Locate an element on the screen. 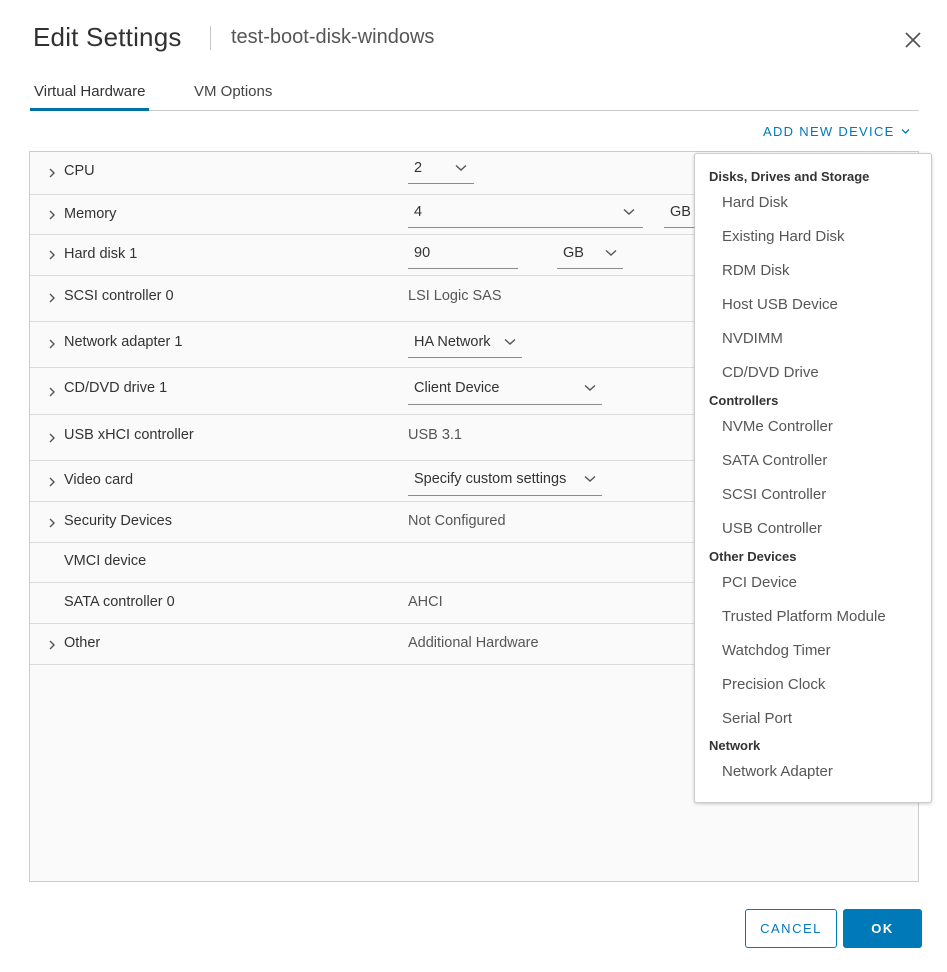 The width and height of the screenshot is (947, 972). hard-disk-size: 90 is located at coordinates (422, 253).